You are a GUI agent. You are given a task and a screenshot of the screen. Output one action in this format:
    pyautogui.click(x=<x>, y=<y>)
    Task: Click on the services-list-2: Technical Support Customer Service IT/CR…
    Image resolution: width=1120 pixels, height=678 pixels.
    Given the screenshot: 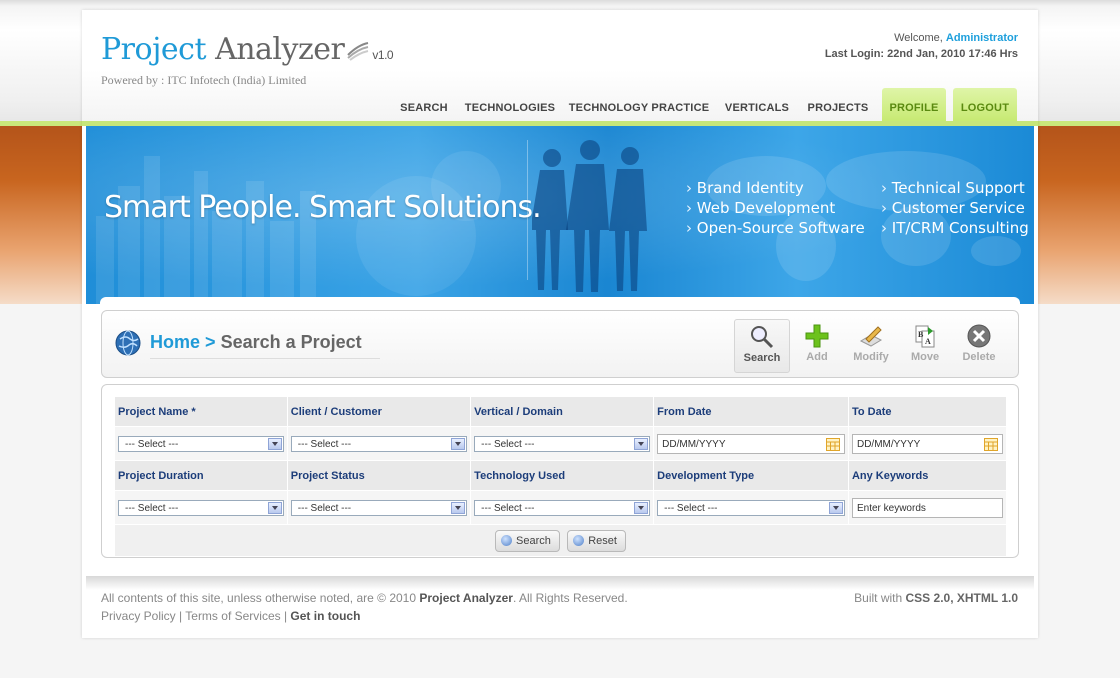 What is the action you would take?
    pyautogui.click(x=955, y=208)
    